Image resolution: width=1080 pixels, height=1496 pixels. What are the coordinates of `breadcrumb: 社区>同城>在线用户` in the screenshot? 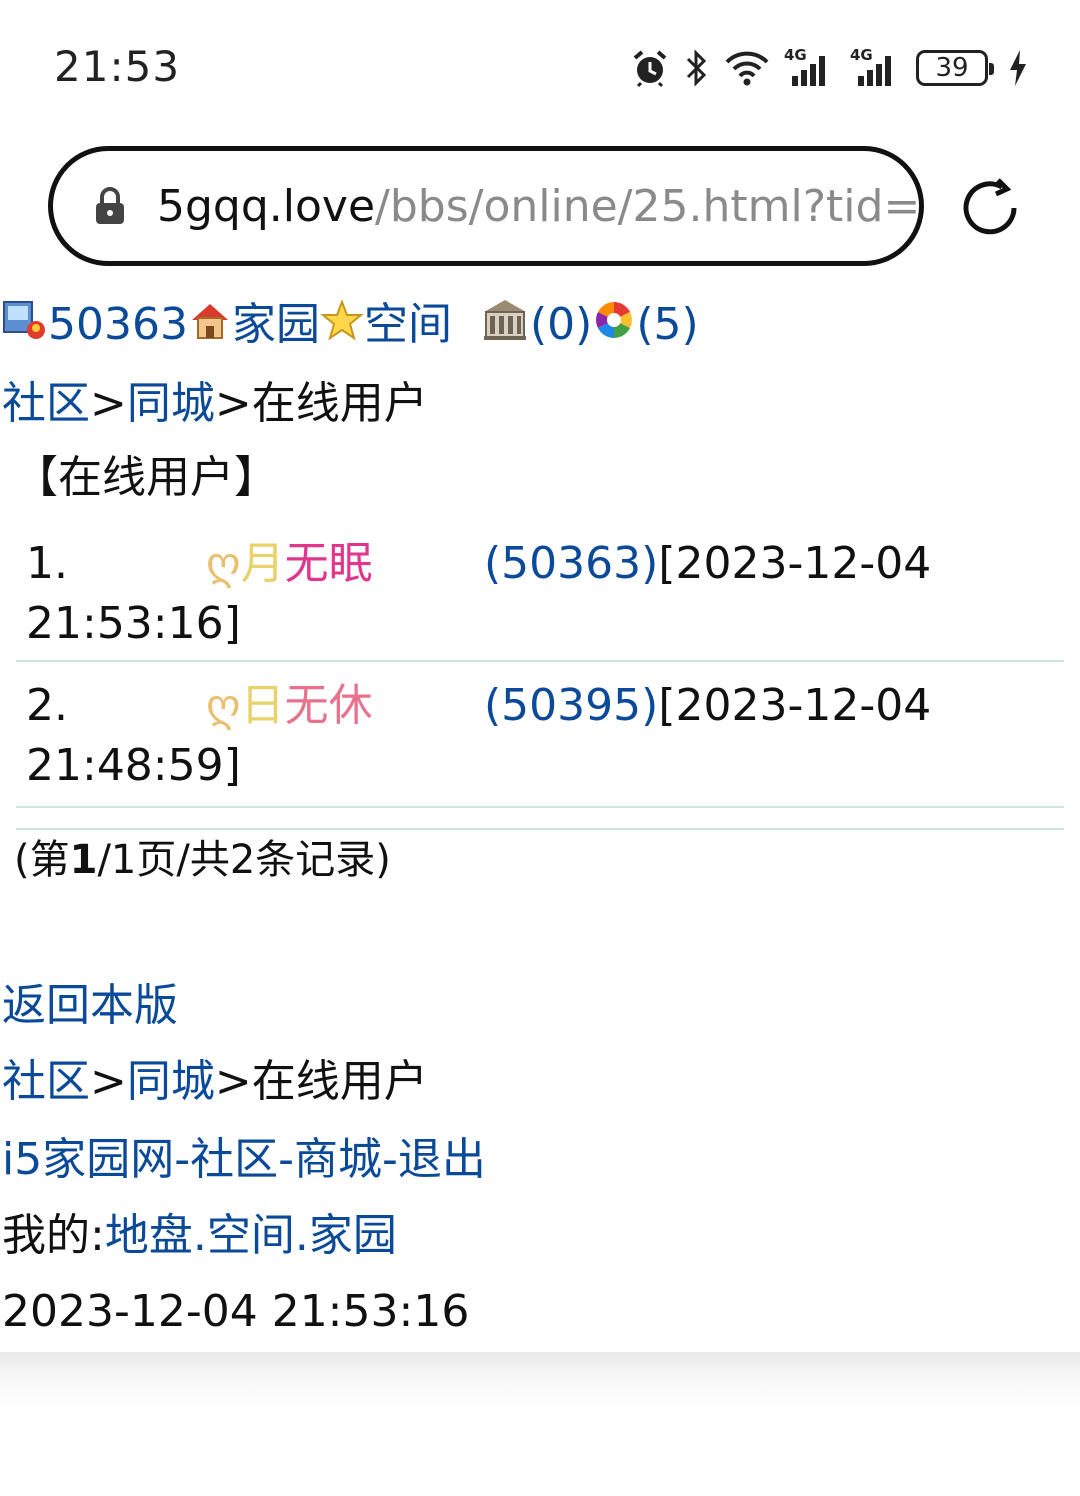 It's located at (215, 403).